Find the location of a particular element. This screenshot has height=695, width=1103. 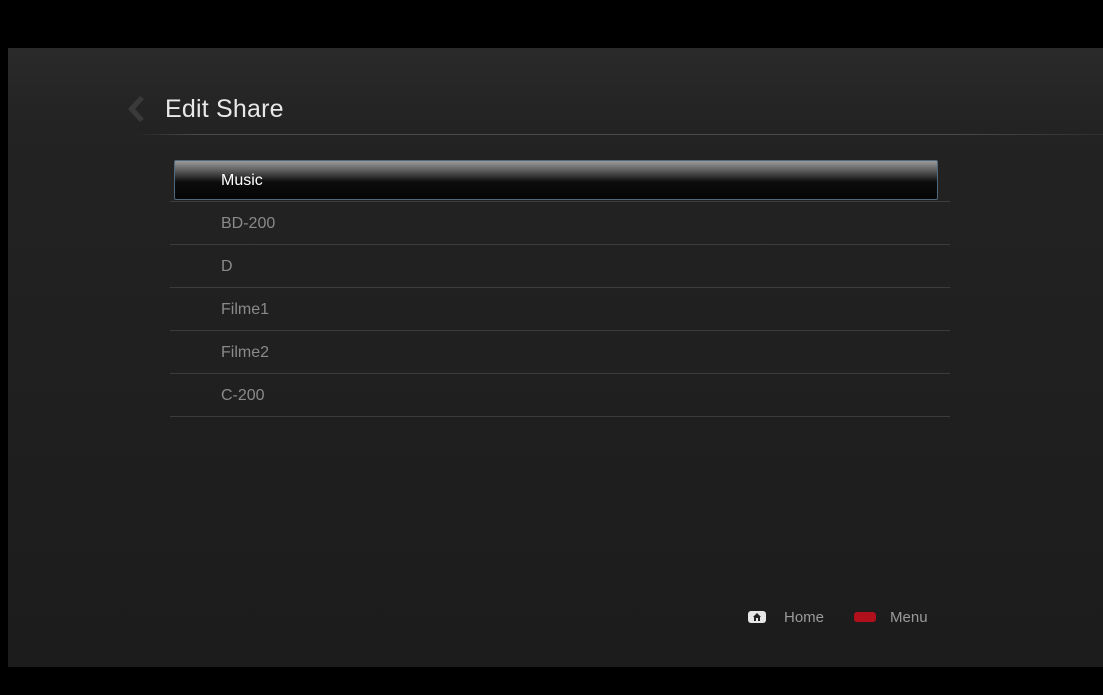

share-item-label: C-200 is located at coordinates (243, 395).